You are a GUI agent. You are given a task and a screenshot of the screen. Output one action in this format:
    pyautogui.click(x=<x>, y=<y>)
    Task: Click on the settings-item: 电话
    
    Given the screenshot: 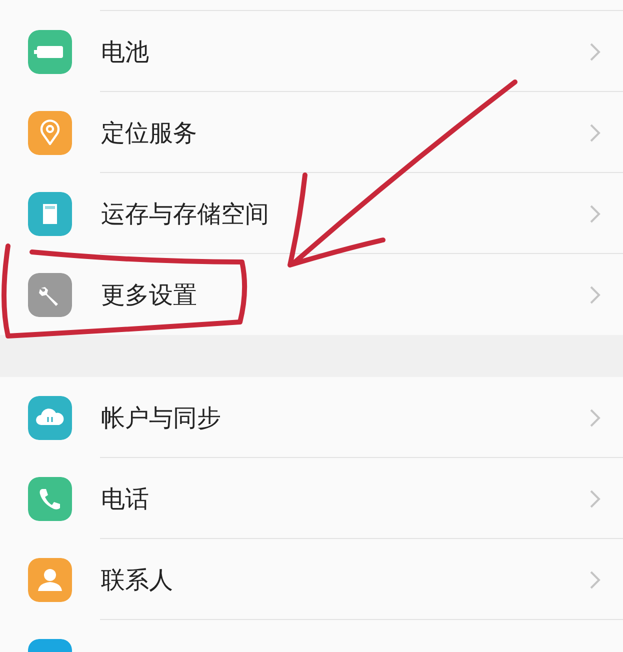 What is the action you would take?
    pyautogui.click(x=311, y=498)
    